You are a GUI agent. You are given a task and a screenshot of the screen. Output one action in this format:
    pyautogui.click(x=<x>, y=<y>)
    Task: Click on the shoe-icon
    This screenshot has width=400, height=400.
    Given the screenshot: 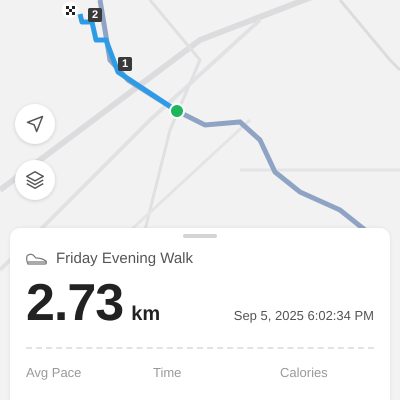 What is the action you would take?
    pyautogui.click(x=37, y=259)
    